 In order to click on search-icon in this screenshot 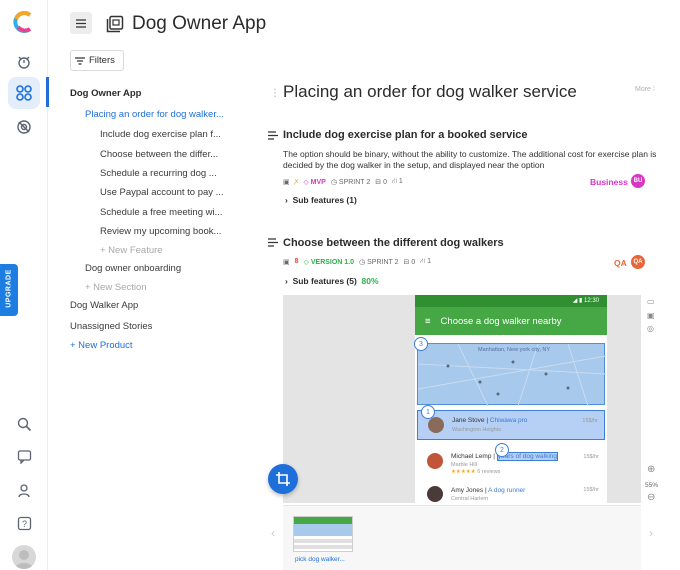, I will do `click(24, 424)`.